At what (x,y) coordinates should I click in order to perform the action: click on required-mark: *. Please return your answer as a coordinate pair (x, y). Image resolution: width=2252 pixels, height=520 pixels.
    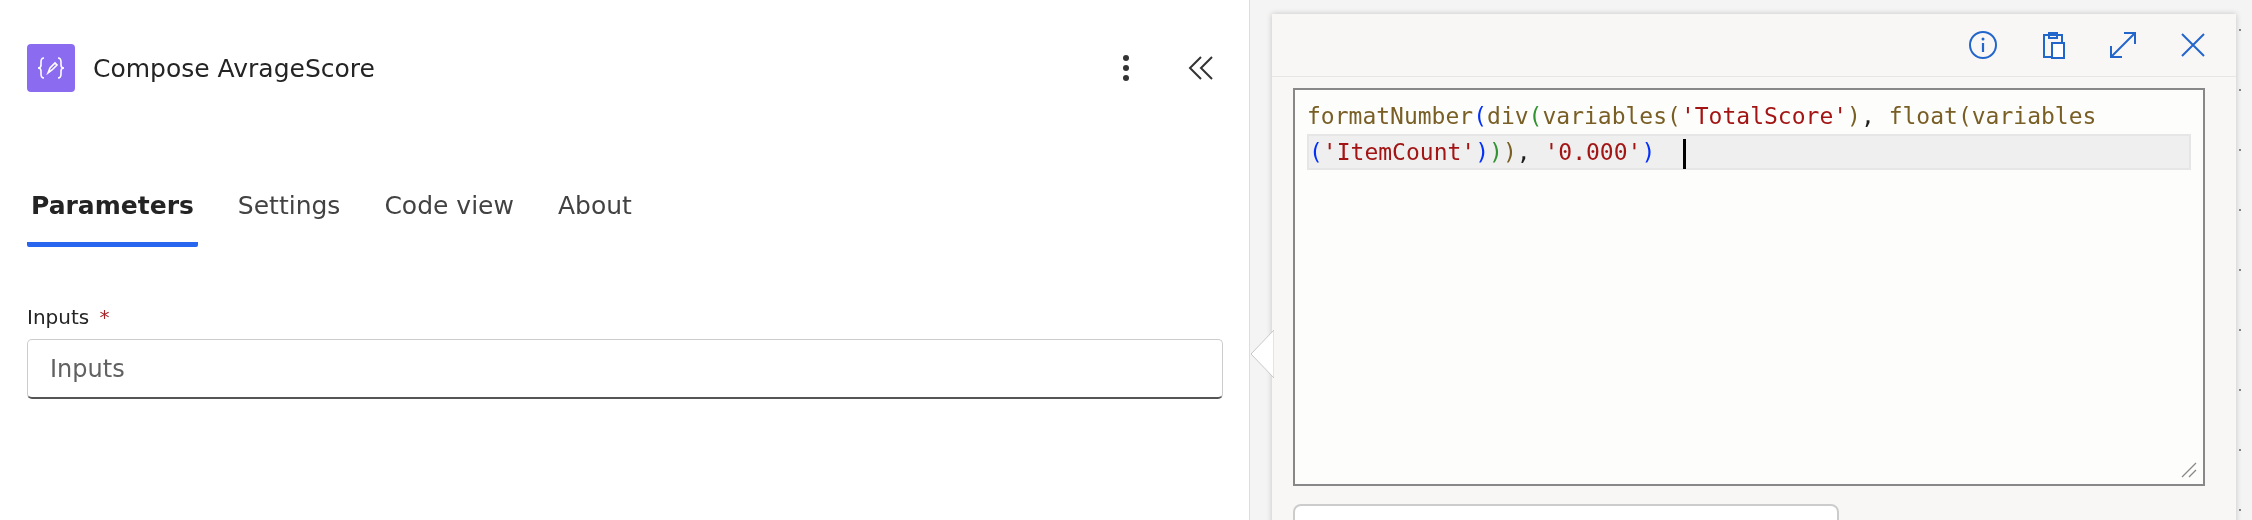
    Looking at the image, I should click on (104, 317).